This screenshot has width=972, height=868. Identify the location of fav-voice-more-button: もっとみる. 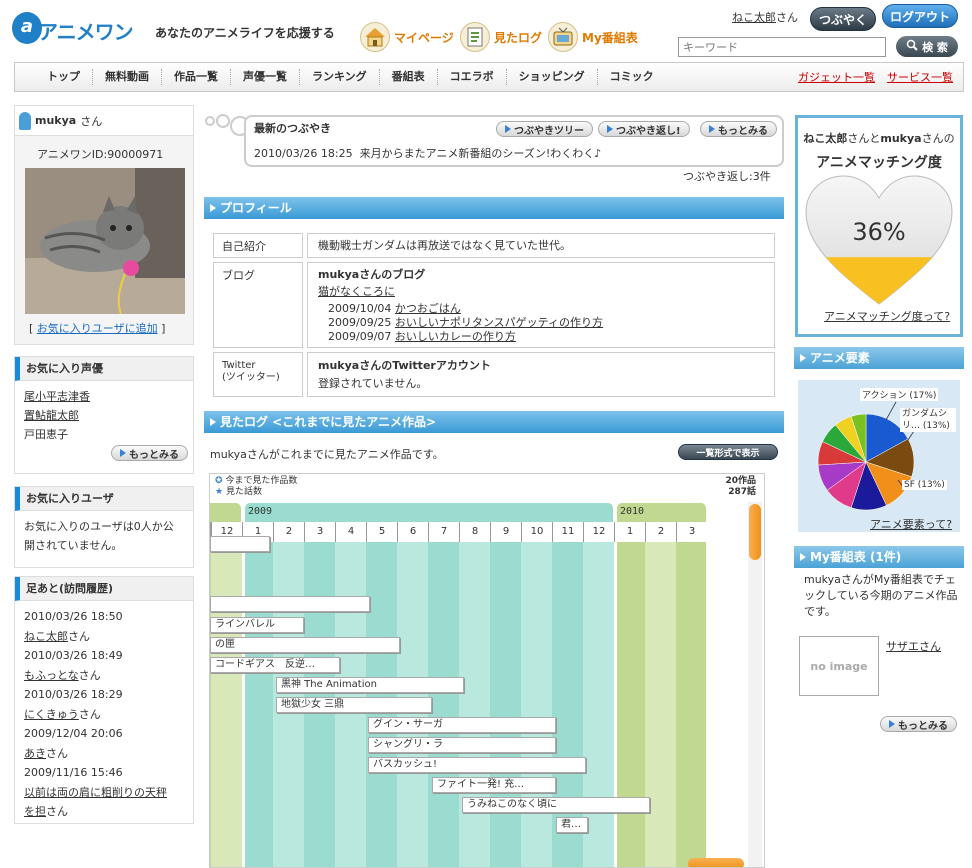
(149, 453).